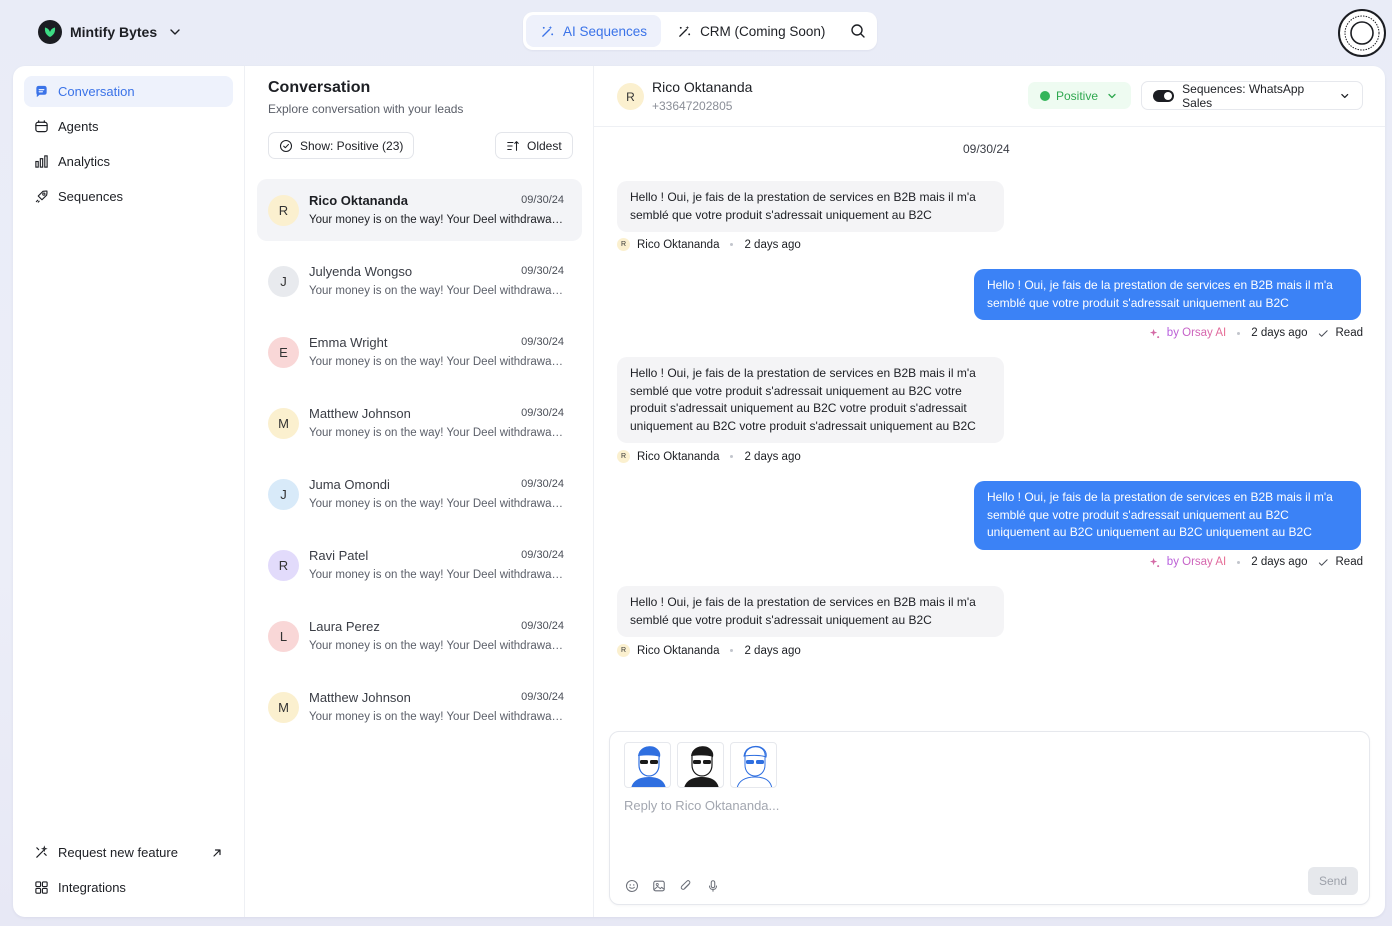 The image size is (1392, 926). What do you see at coordinates (1164, 95) in the screenshot?
I see `sequence-toggle` at bounding box center [1164, 95].